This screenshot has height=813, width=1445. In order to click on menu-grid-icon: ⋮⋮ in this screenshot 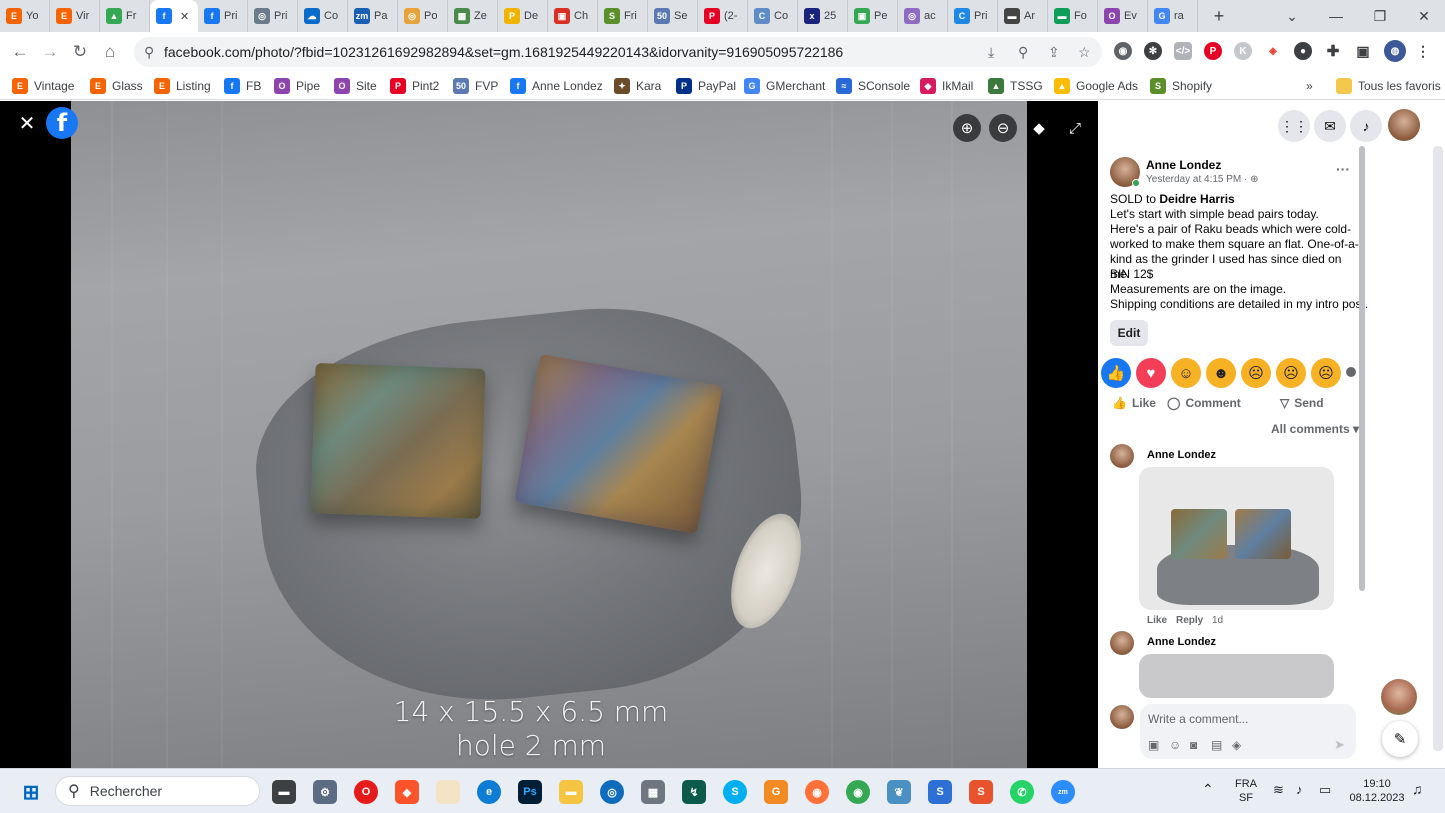, I will do `click(1294, 126)`.